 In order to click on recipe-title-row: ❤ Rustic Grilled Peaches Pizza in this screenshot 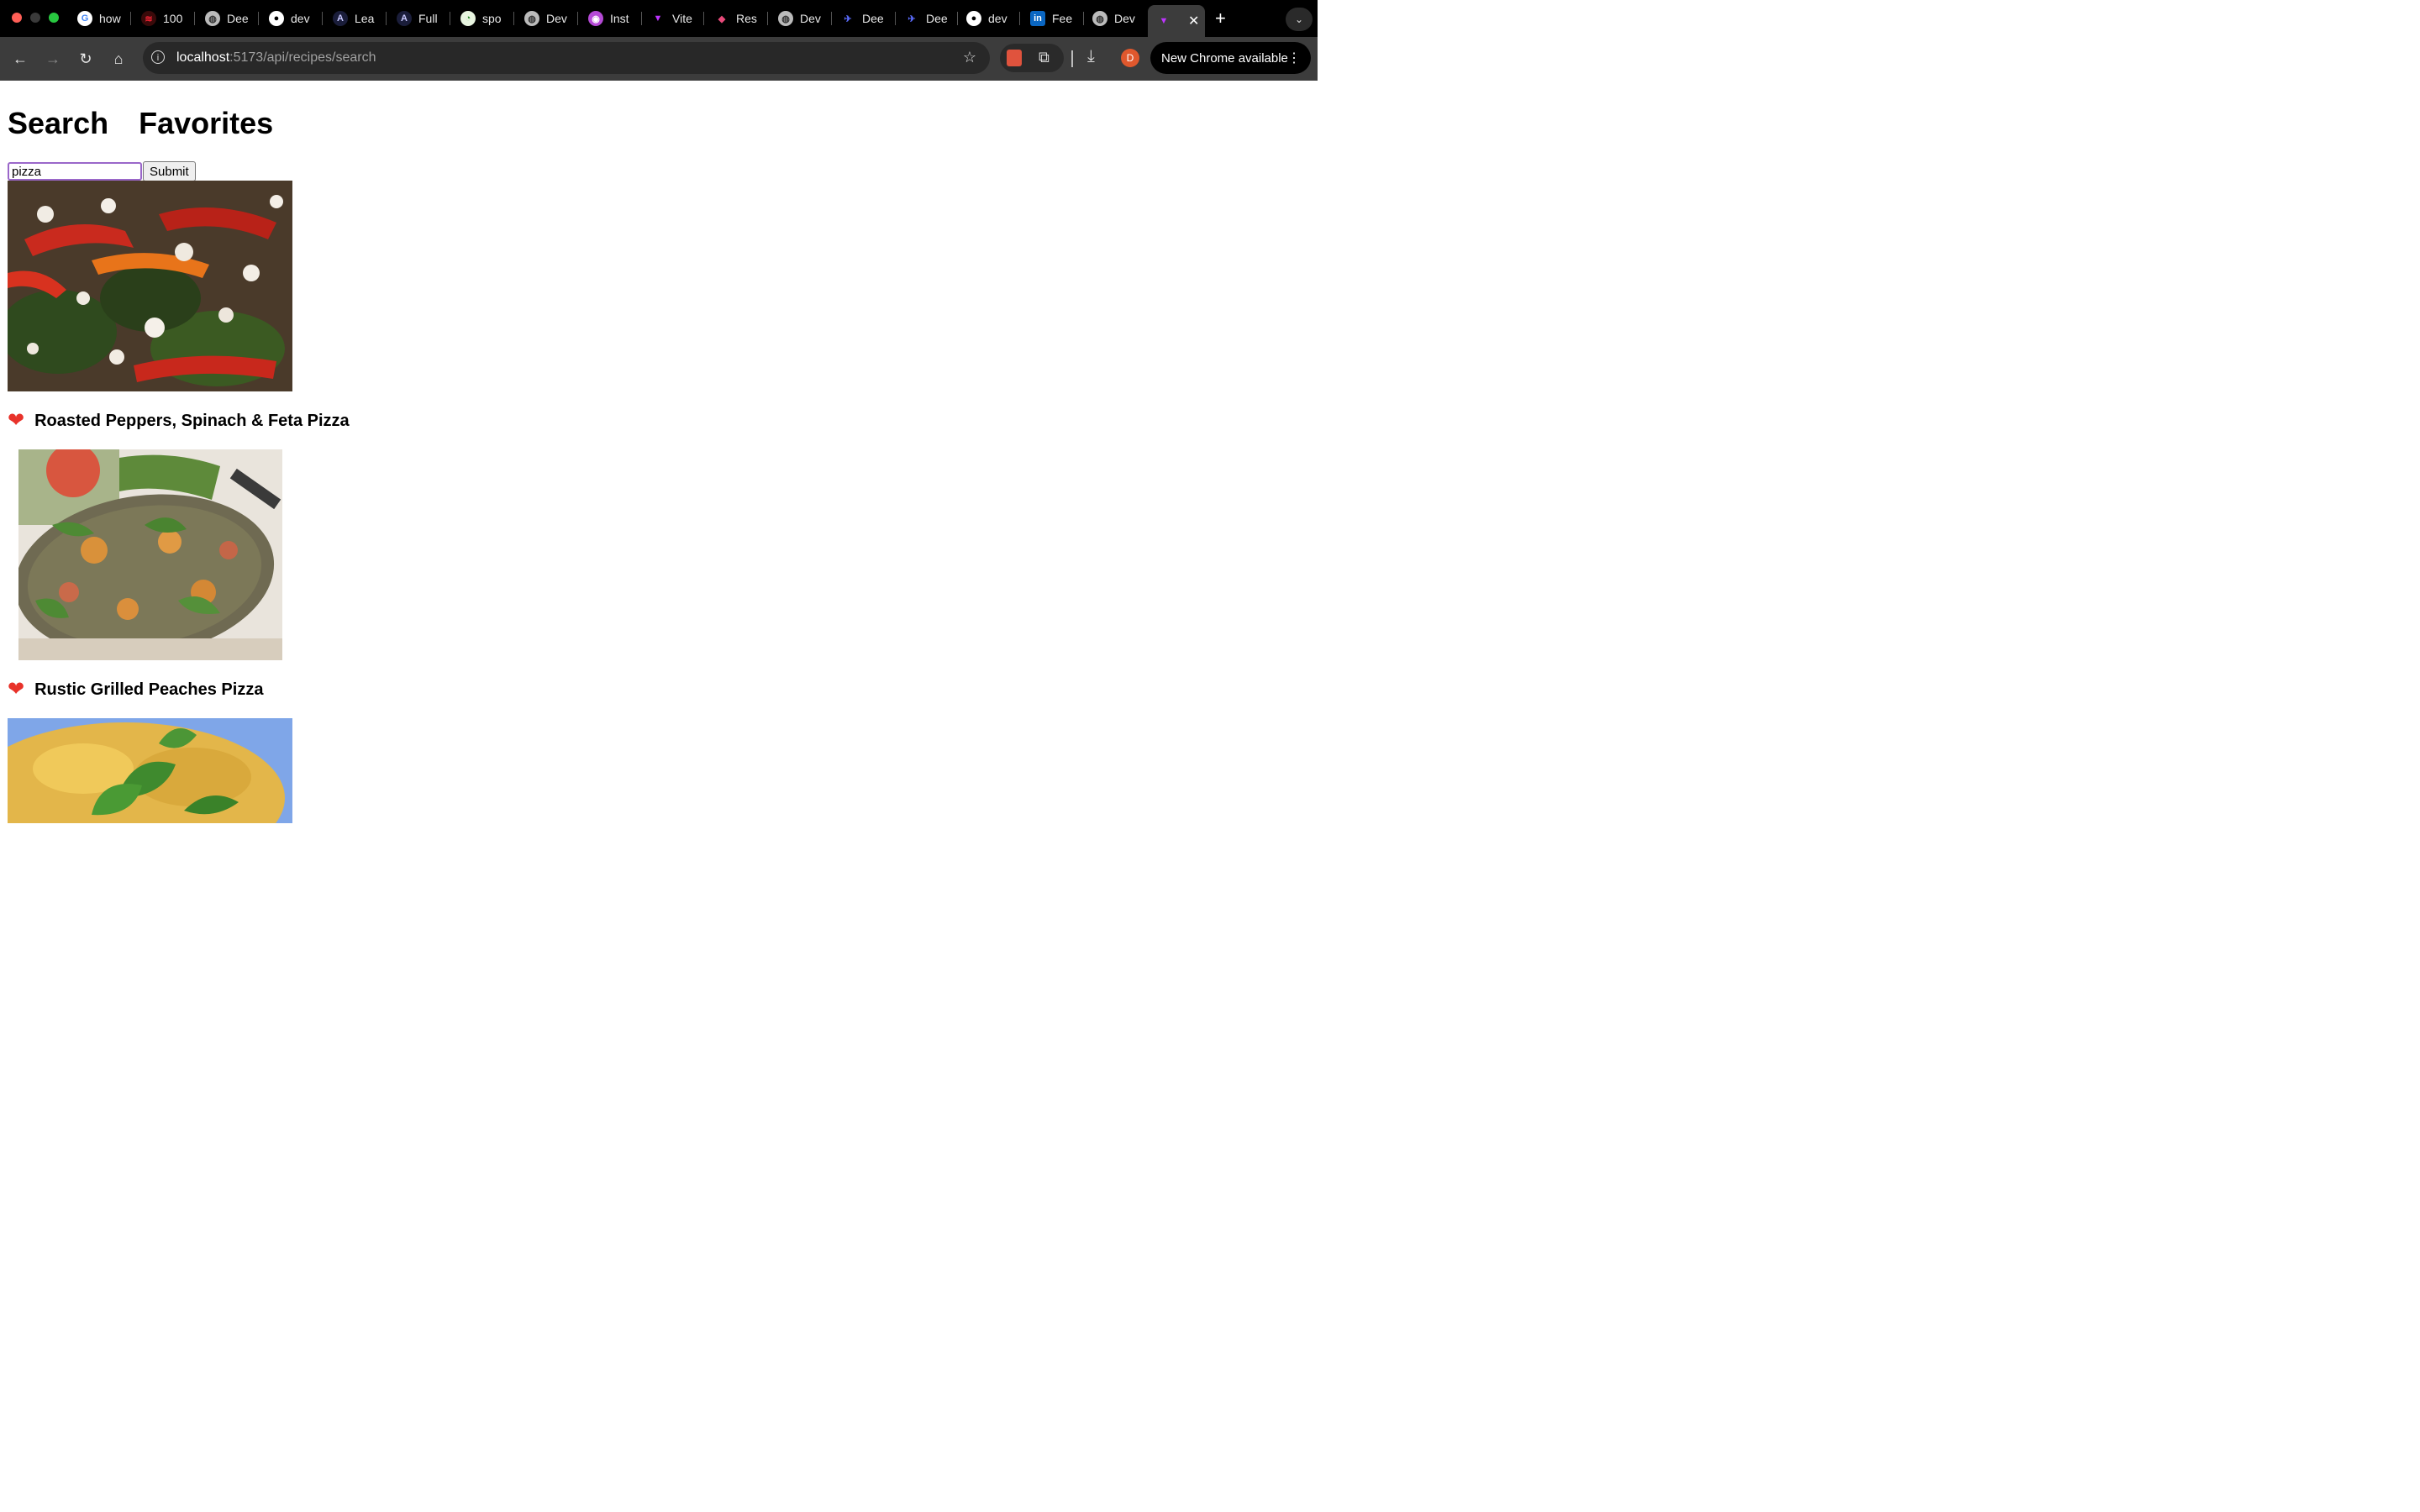, I will do `click(135, 690)`.